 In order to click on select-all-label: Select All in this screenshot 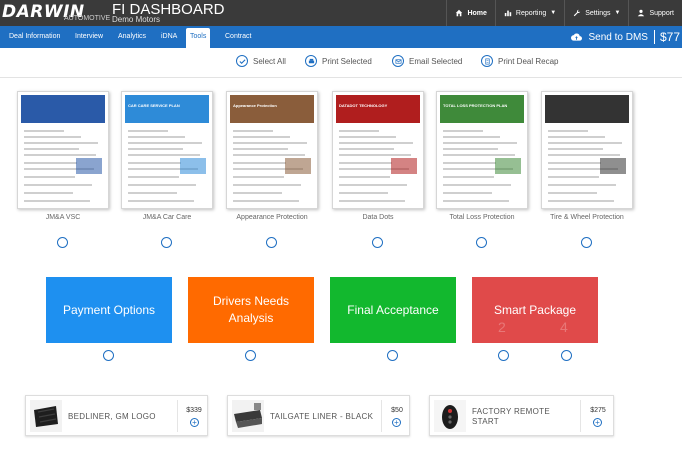, I will do `click(269, 61)`.